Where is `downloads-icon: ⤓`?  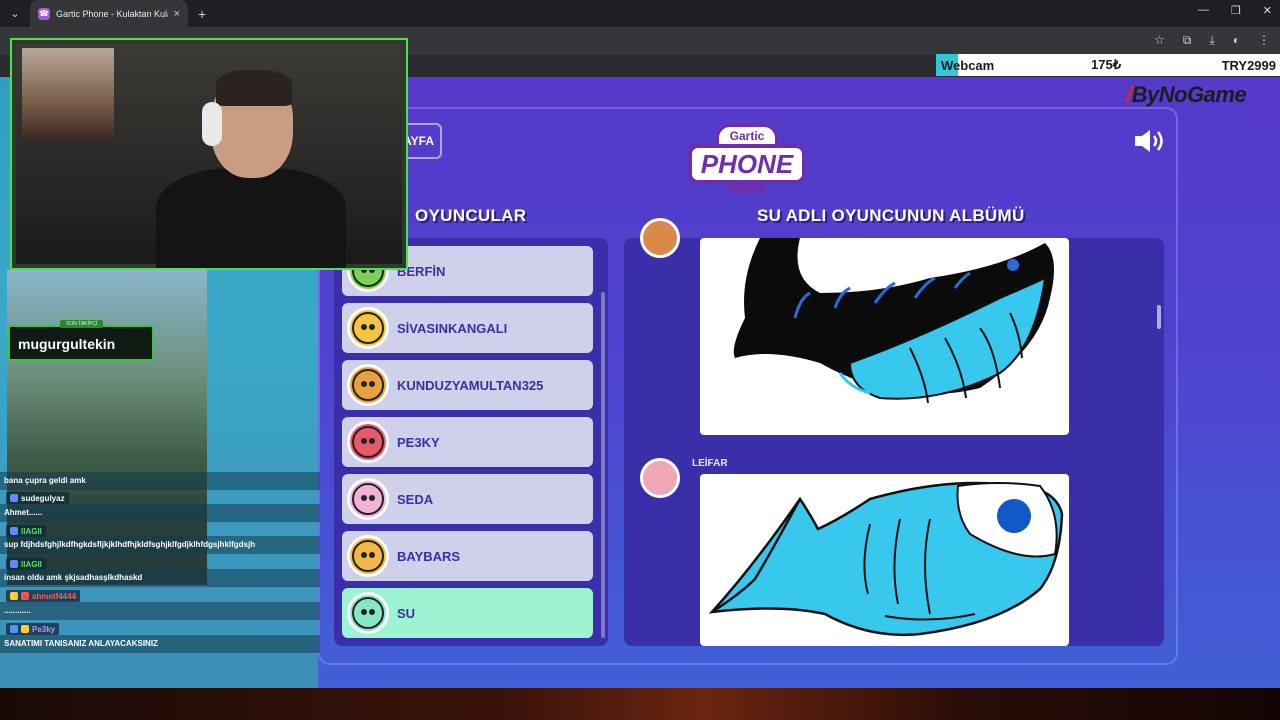
downloads-icon: ⤓ is located at coordinates (1211, 40).